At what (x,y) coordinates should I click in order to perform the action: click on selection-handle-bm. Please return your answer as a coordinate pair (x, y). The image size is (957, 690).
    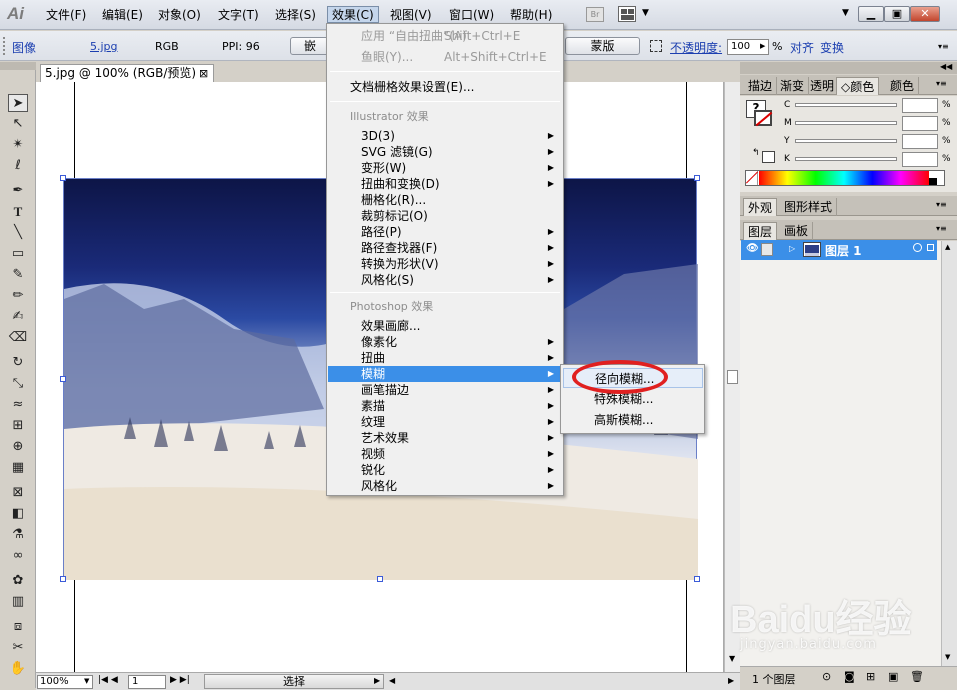
    Looking at the image, I should click on (380, 579).